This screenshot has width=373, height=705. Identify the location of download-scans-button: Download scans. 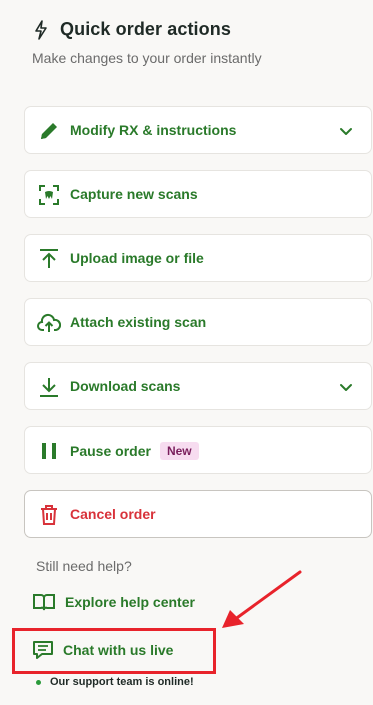
(198, 386).